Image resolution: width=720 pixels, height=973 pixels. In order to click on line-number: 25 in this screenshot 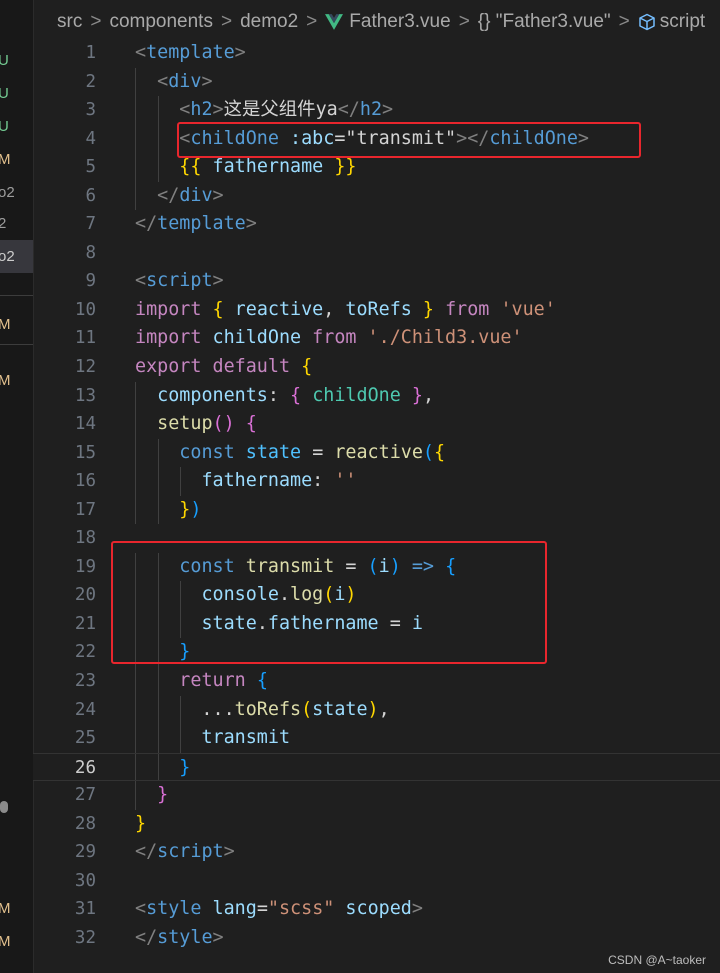, I will do `click(85, 738)`.